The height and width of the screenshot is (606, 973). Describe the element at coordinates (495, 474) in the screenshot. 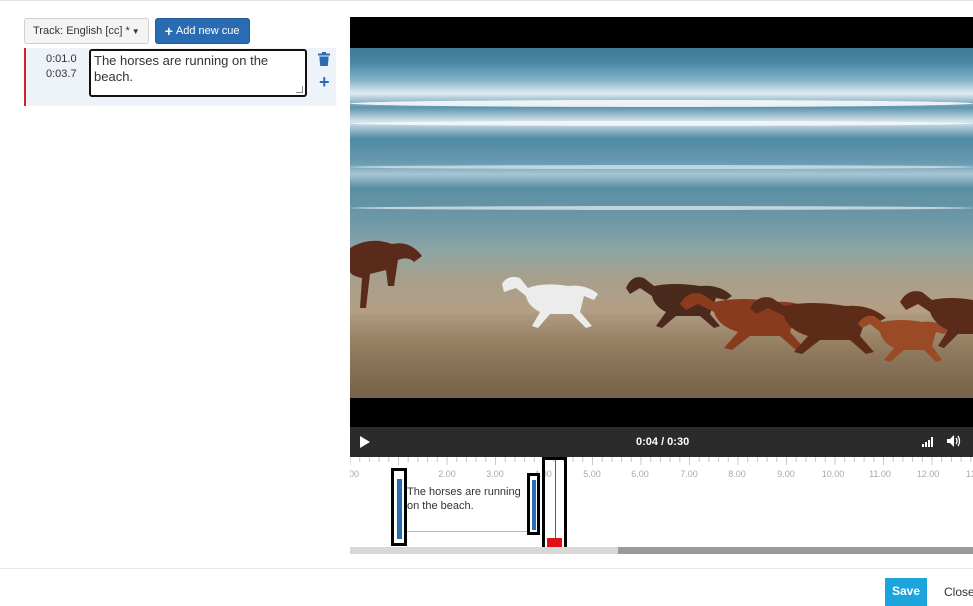

I see `ruler-tick-label: 3.00` at that location.